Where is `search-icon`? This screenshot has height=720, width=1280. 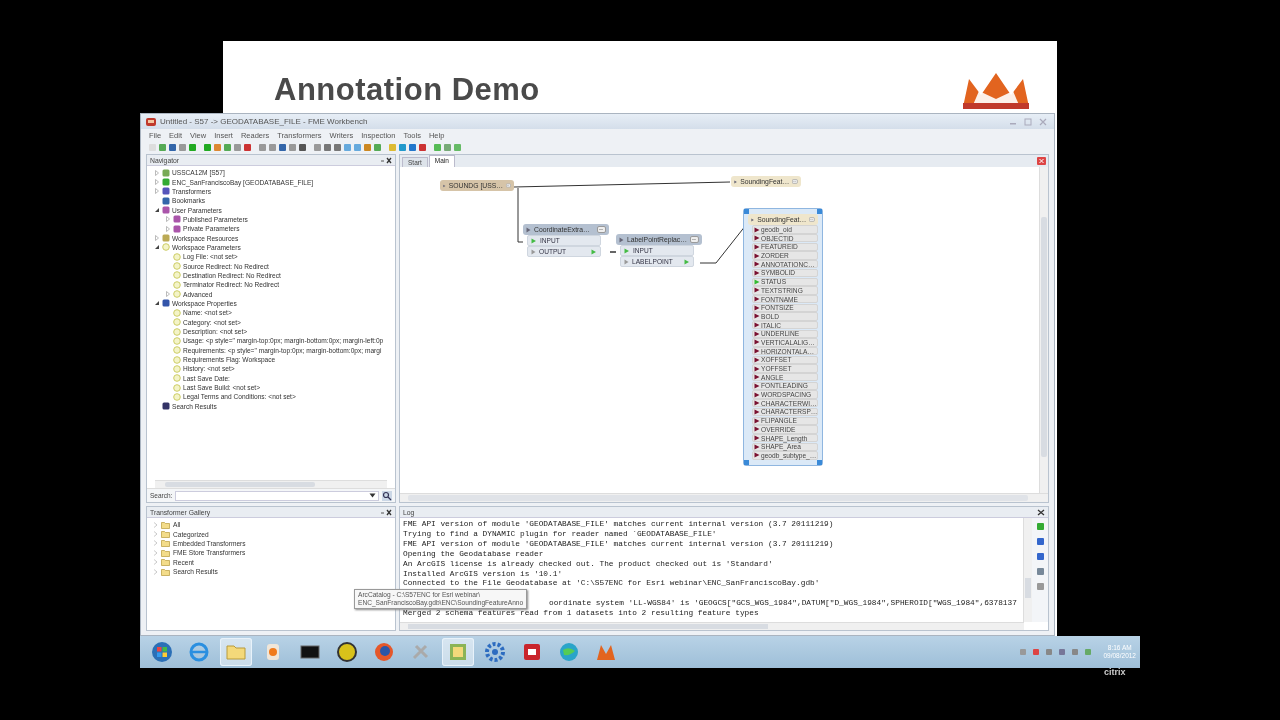
search-icon is located at coordinates (387, 495).